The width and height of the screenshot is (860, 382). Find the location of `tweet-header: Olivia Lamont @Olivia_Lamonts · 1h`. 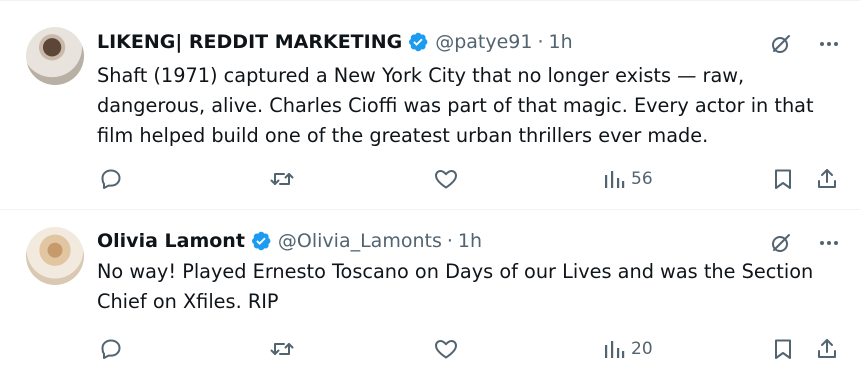

tweet-header: Olivia Lamont @Olivia_Lamonts · 1h is located at coordinates (289, 241).